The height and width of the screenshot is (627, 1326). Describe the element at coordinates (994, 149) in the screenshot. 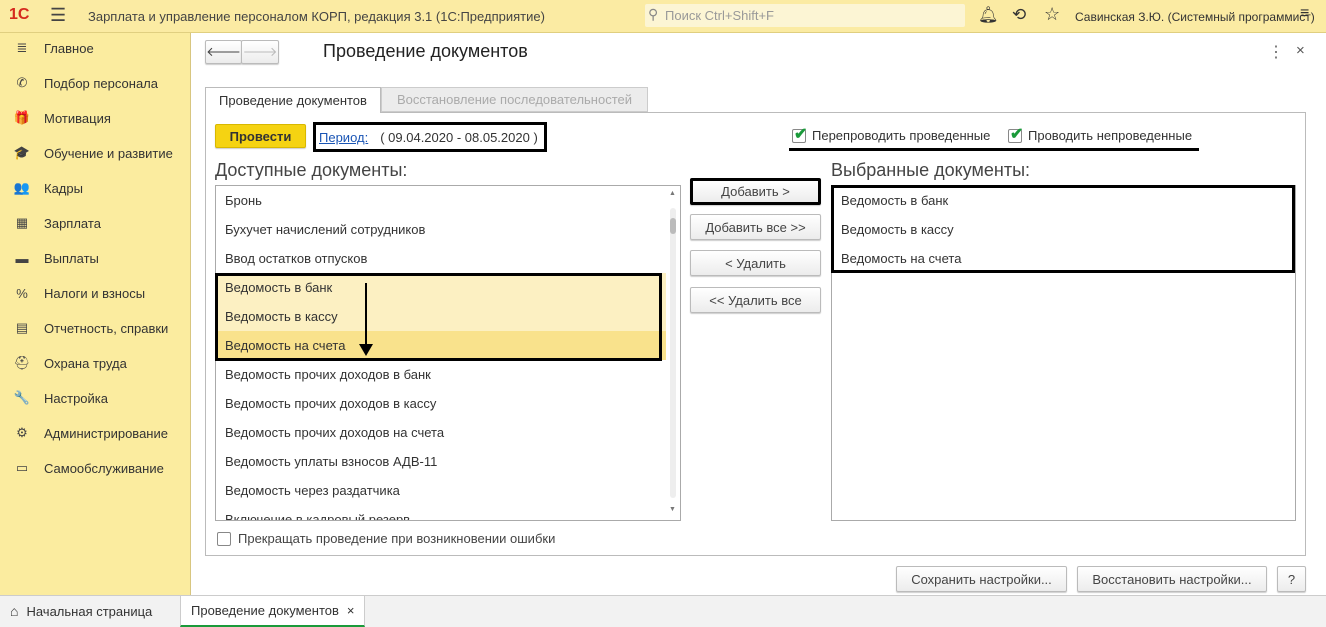

I see `annotation-underline` at that location.